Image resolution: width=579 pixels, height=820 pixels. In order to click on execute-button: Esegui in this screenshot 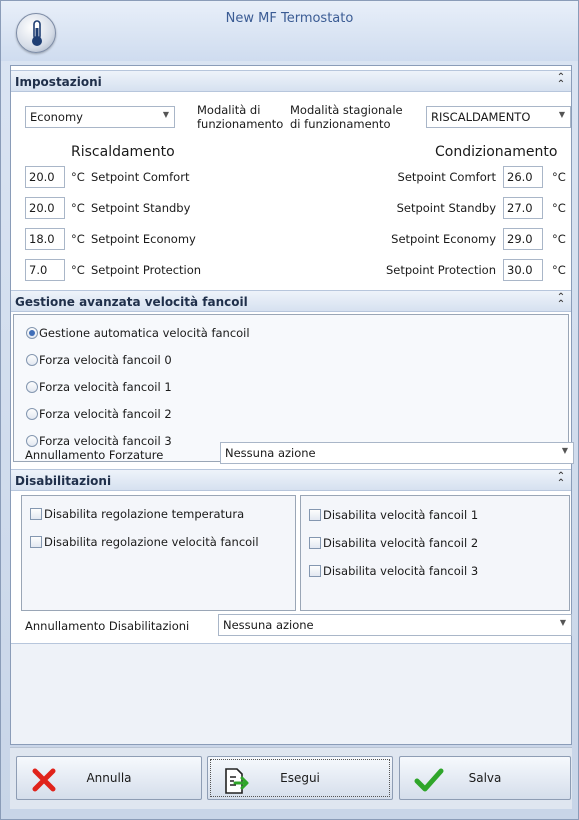, I will do `click(300, 778)`.